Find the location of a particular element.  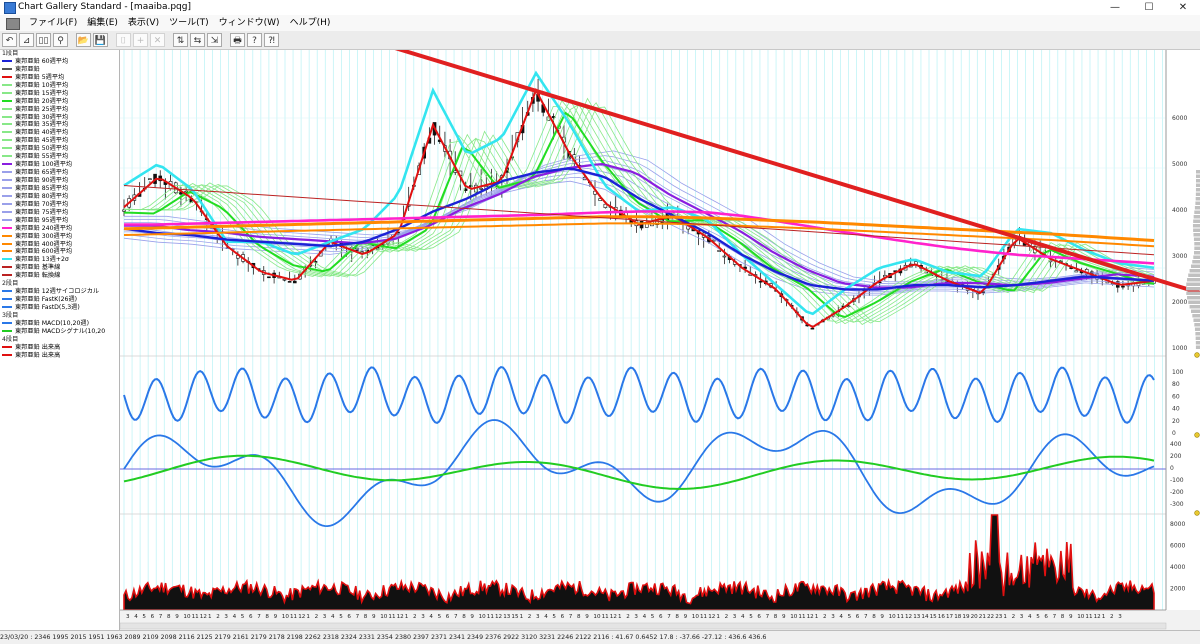

legend-item: 東邦亜鉛 MACD(10,20週) is located at coordinates (59, 324).